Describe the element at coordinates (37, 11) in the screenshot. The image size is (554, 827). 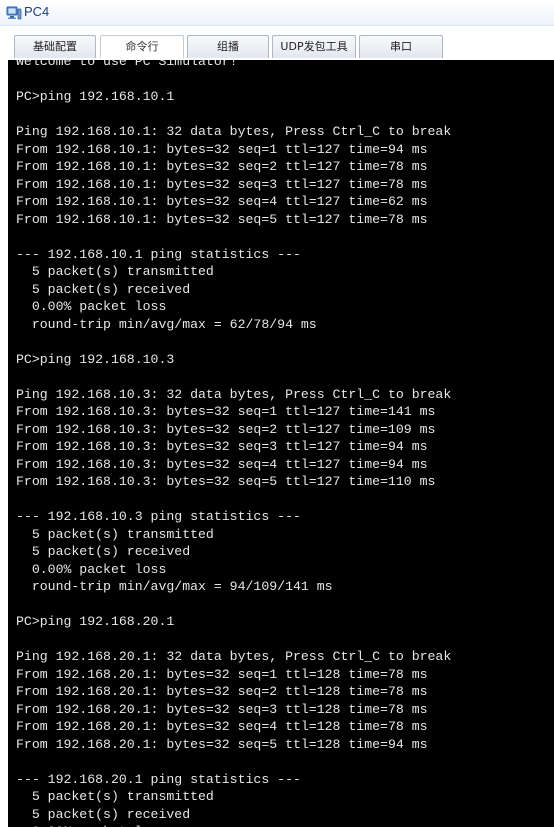
I see `window-title: PC4` at that location.